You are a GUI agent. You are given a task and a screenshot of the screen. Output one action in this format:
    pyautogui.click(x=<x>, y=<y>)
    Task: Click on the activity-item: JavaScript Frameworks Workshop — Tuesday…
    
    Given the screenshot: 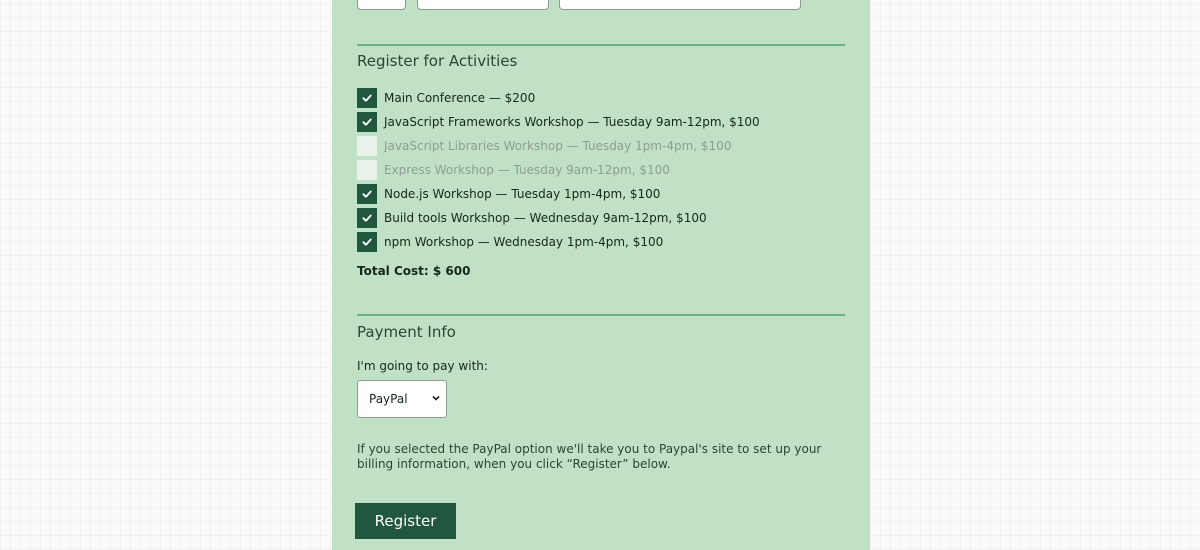 What is the action you would take?
    pyautogui.click(x=558, y=122)
    